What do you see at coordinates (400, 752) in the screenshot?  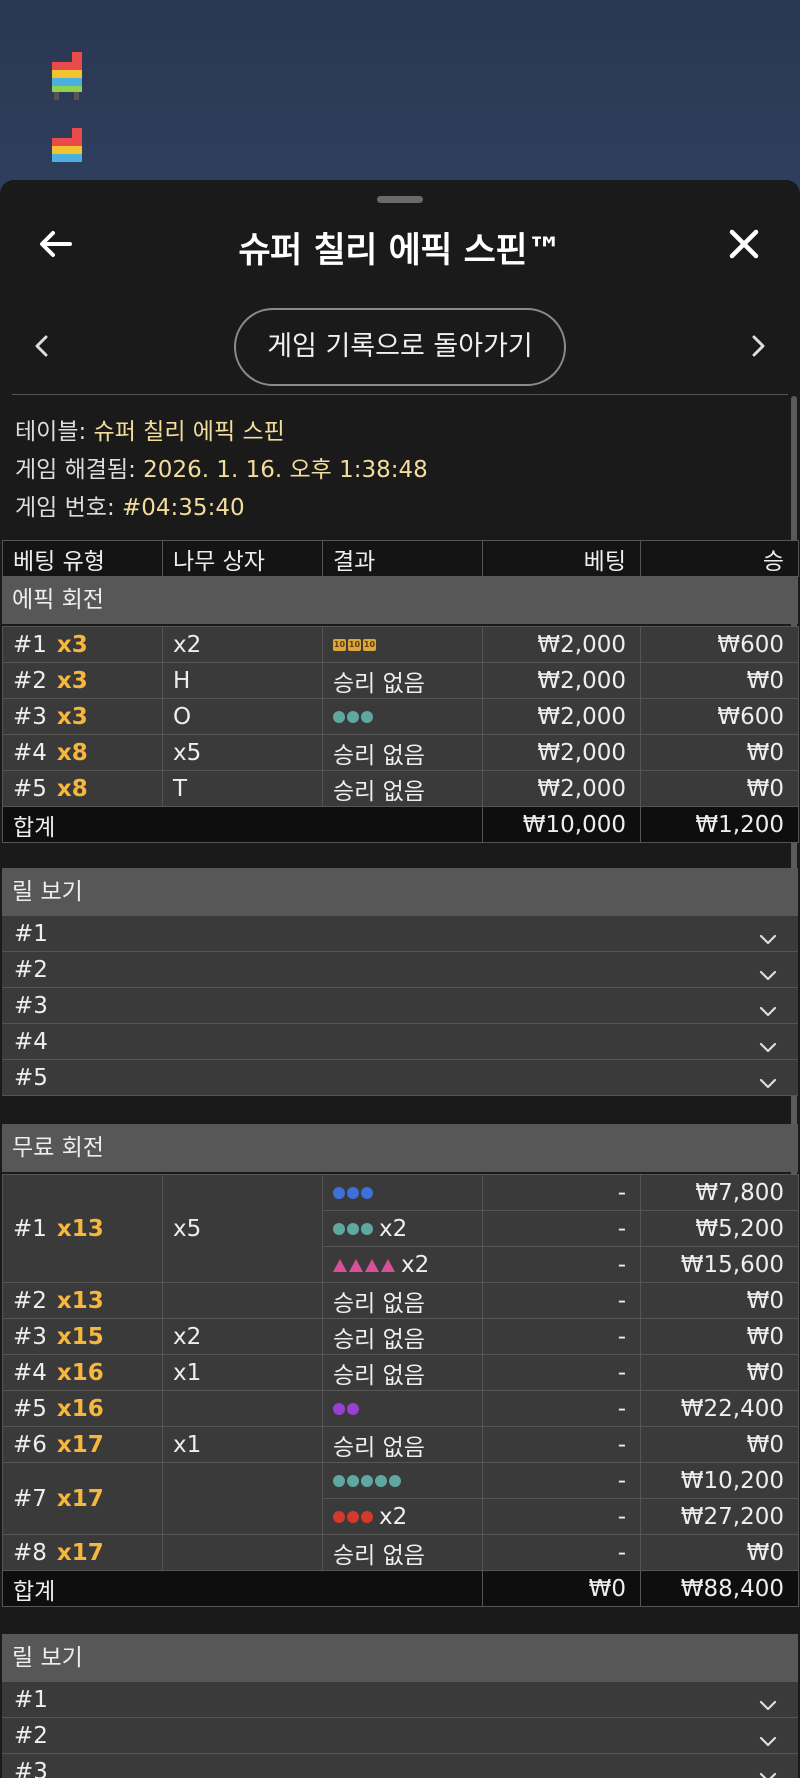 I see `table-row: #4 x8 x5 승리 없음 ₩2,000 ₩0` at bounding box center [400, 752].